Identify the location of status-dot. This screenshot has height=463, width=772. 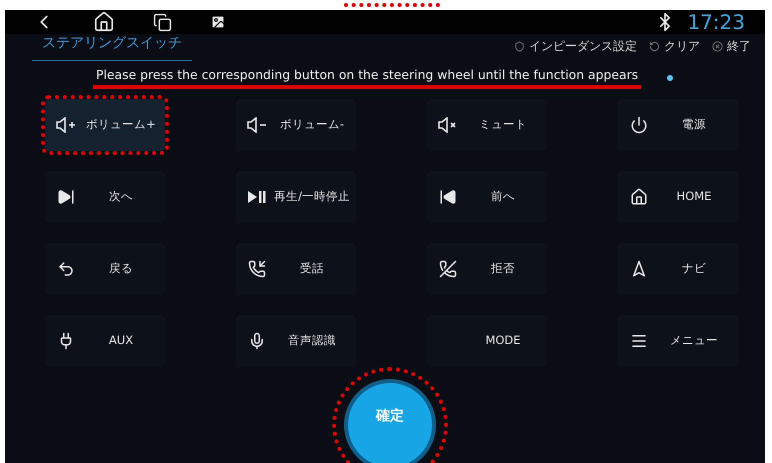
(670, 78).